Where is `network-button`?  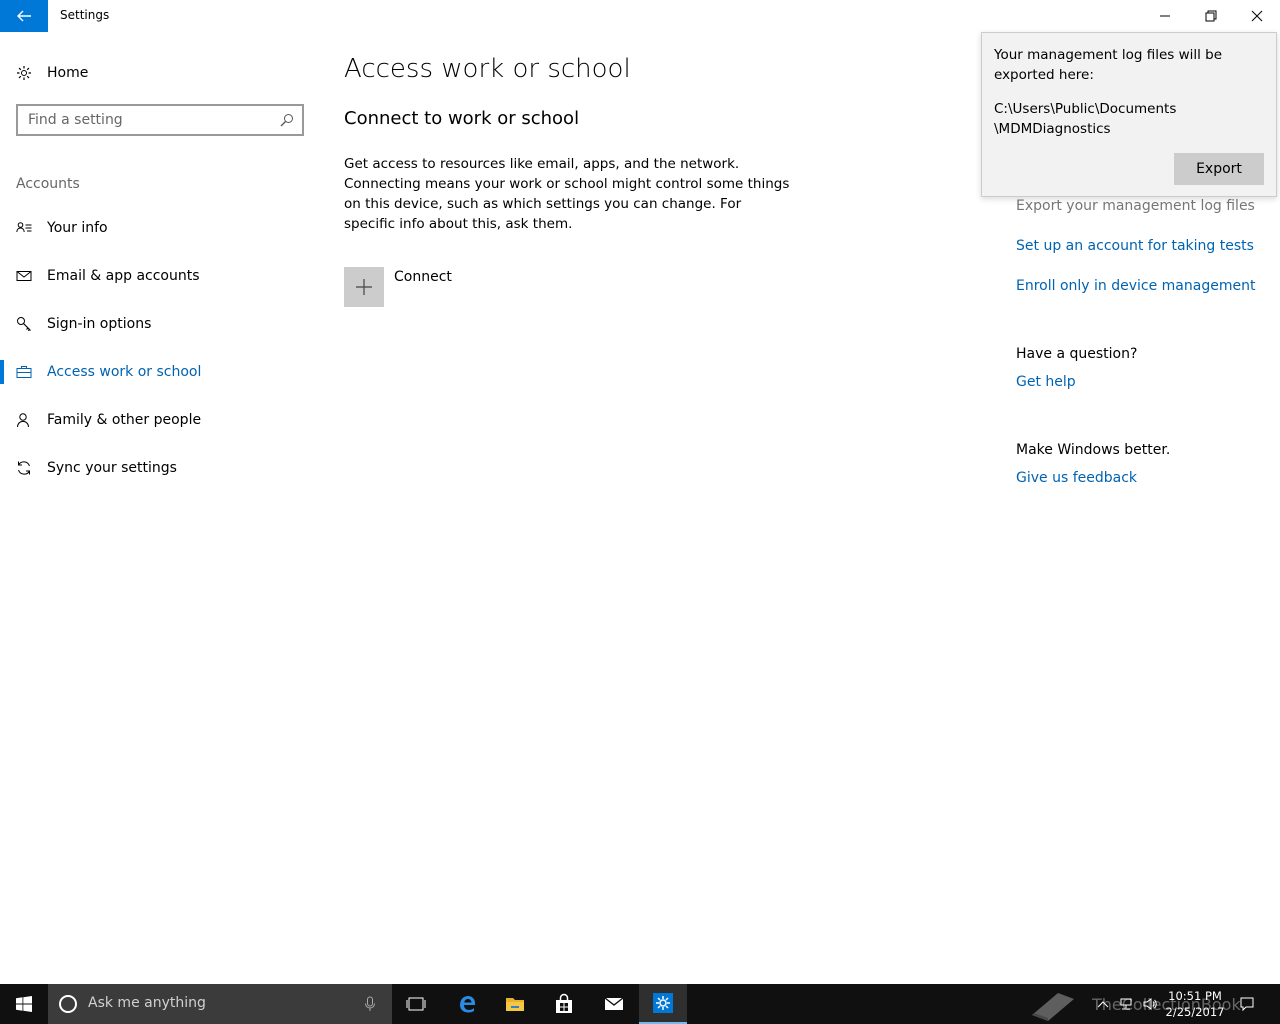 network-button is located at coordinates (1126, 1004).